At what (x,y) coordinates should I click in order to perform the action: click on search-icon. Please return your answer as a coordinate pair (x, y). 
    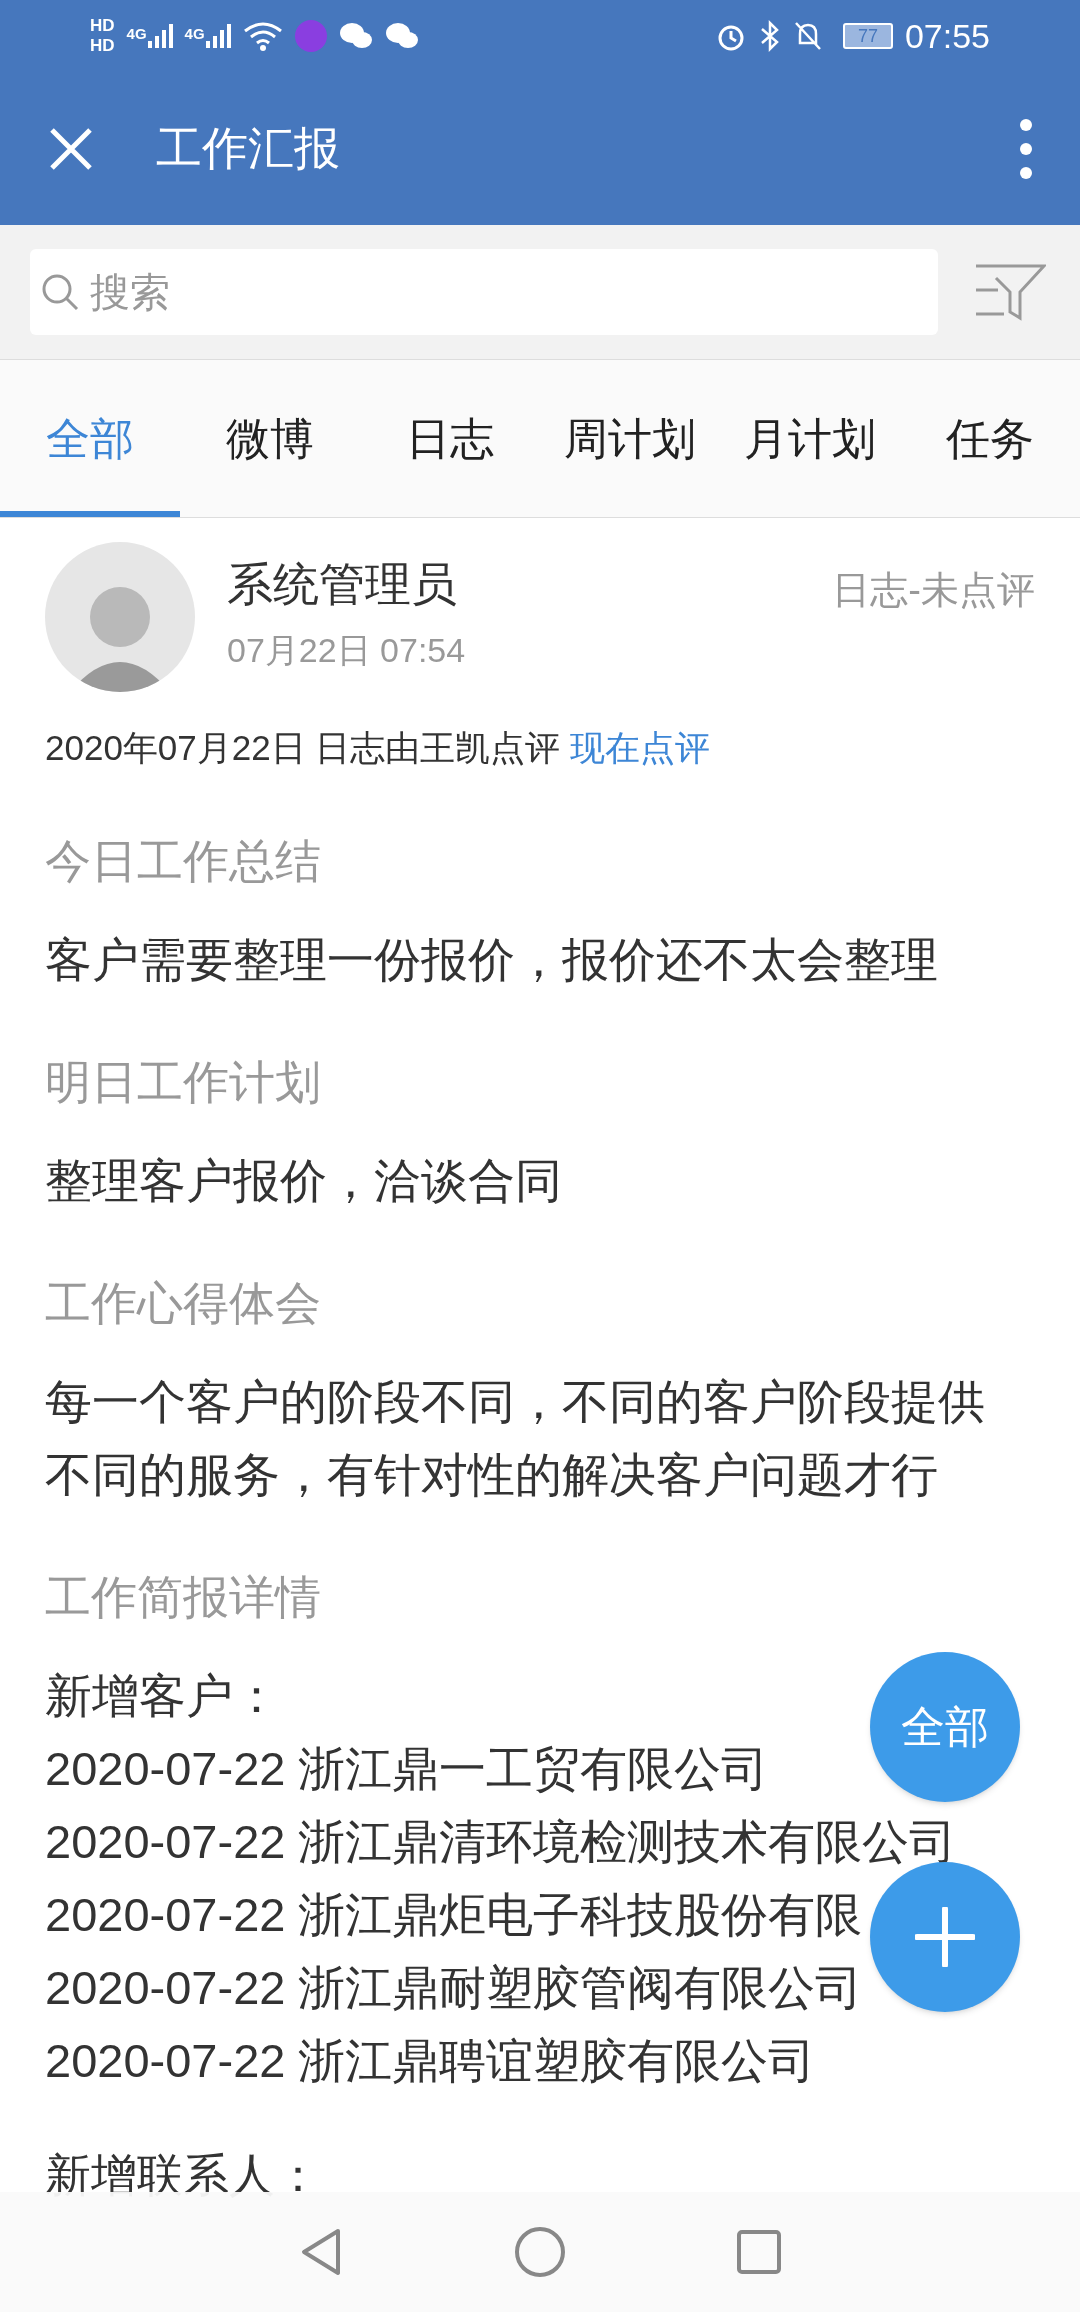
    Looking at the image, I should click on (60, 292).